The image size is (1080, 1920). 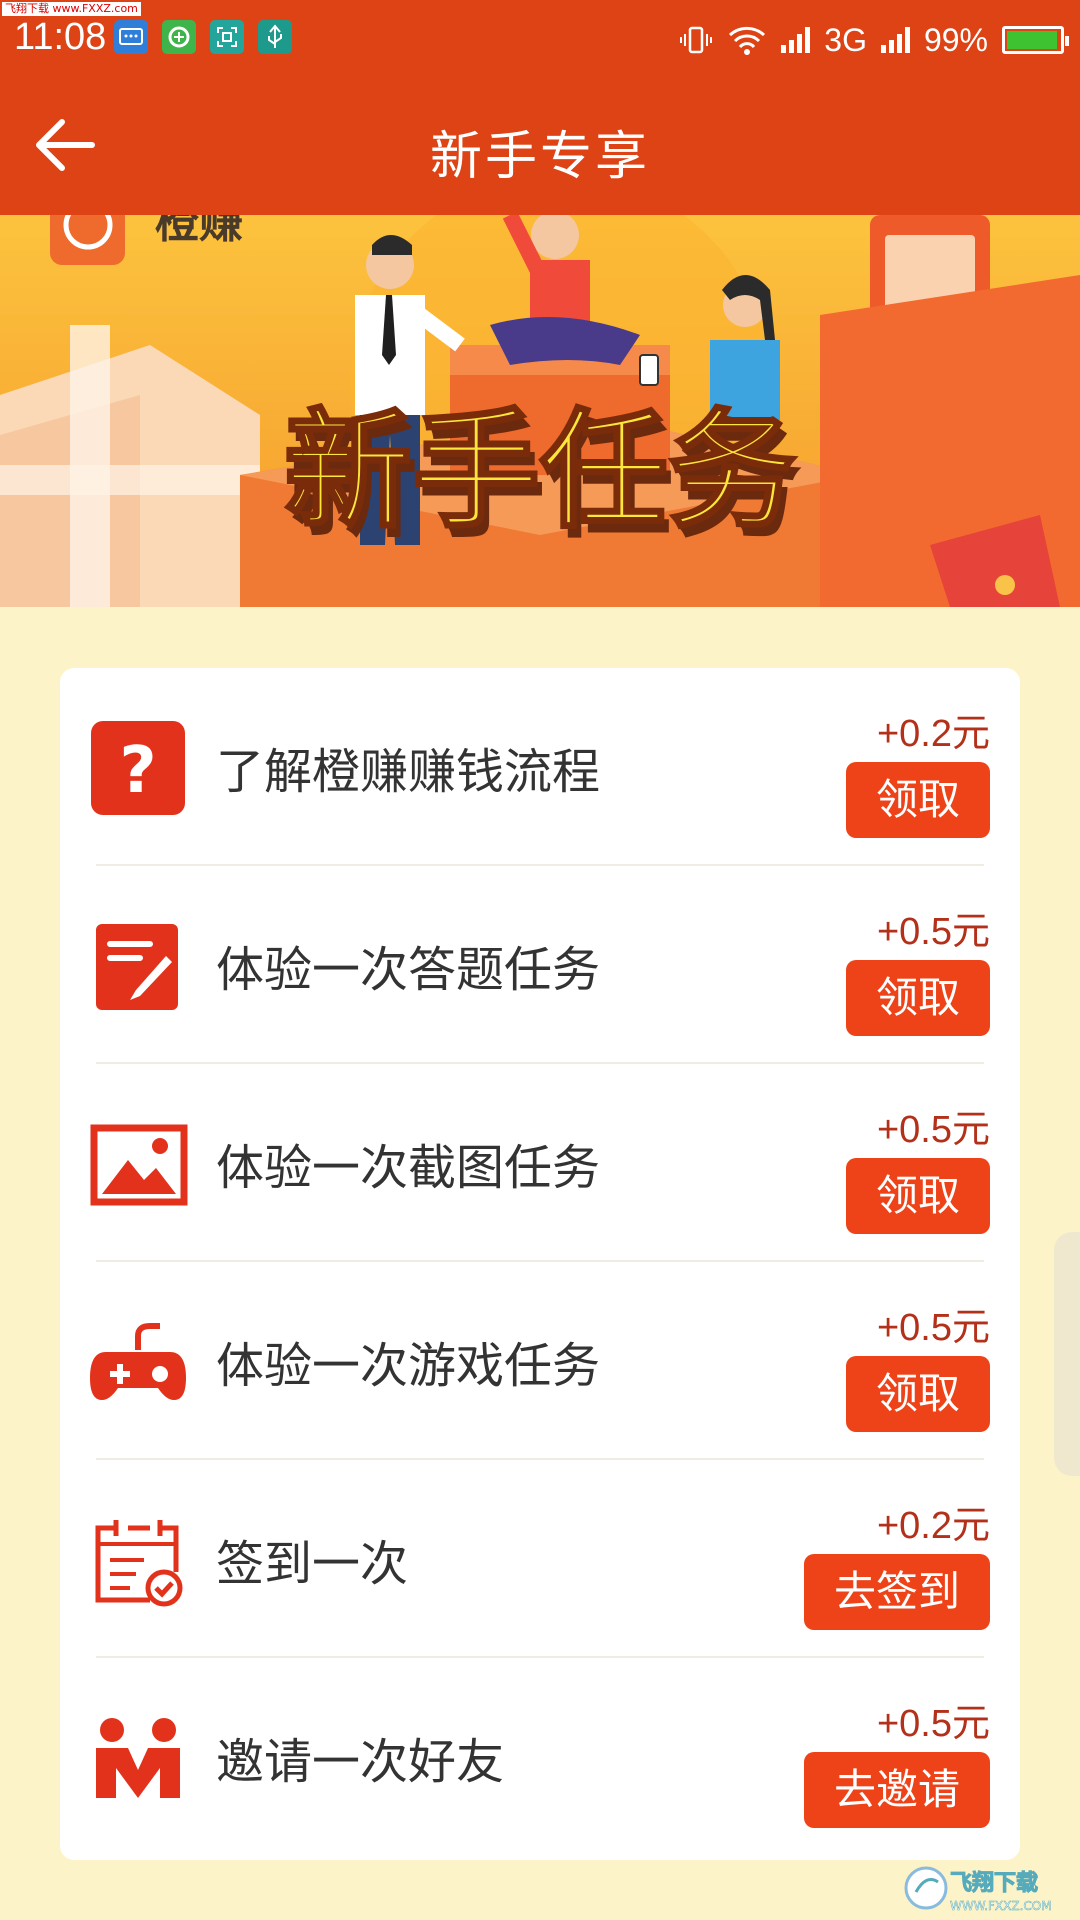 I want to click on task-label: 签到一次, so click(x=312, y=1564).